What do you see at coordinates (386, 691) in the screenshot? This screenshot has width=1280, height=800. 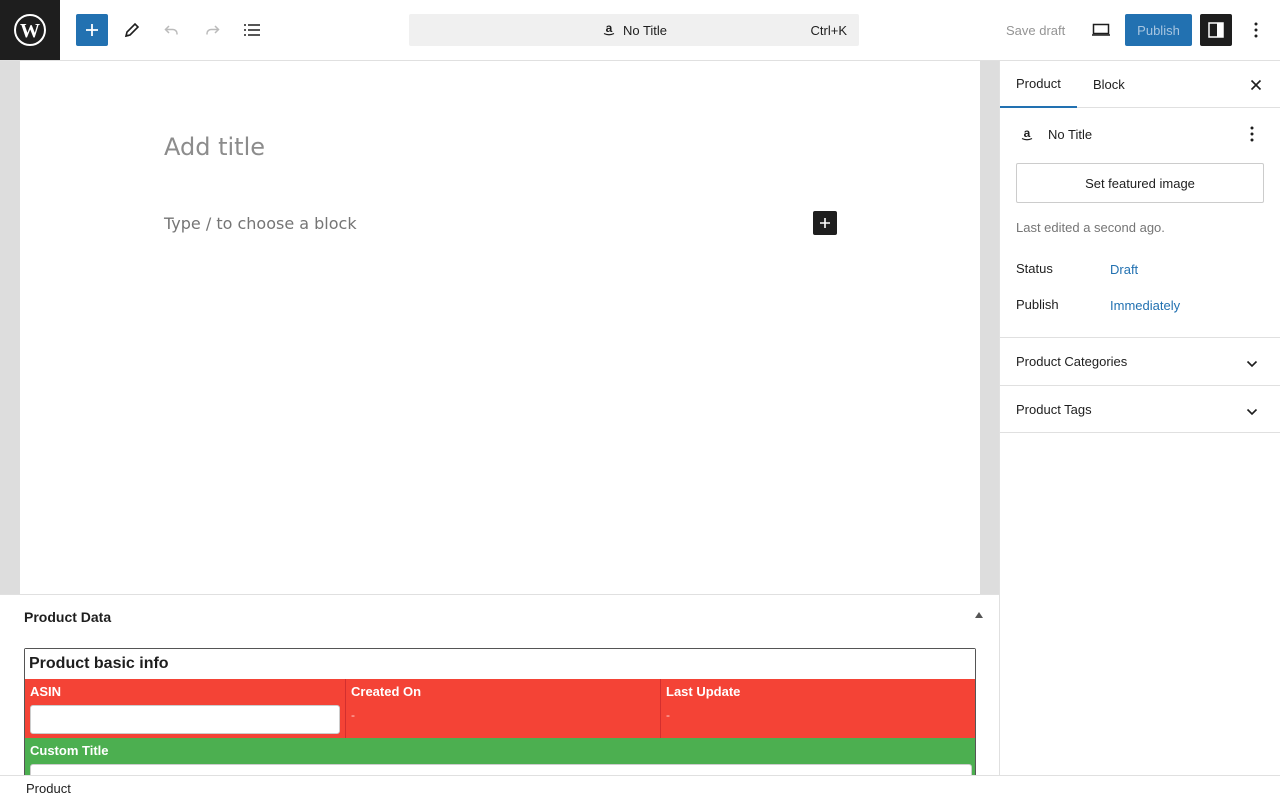 I see `created-on-label: Created On` at bounding box center [386, 691].